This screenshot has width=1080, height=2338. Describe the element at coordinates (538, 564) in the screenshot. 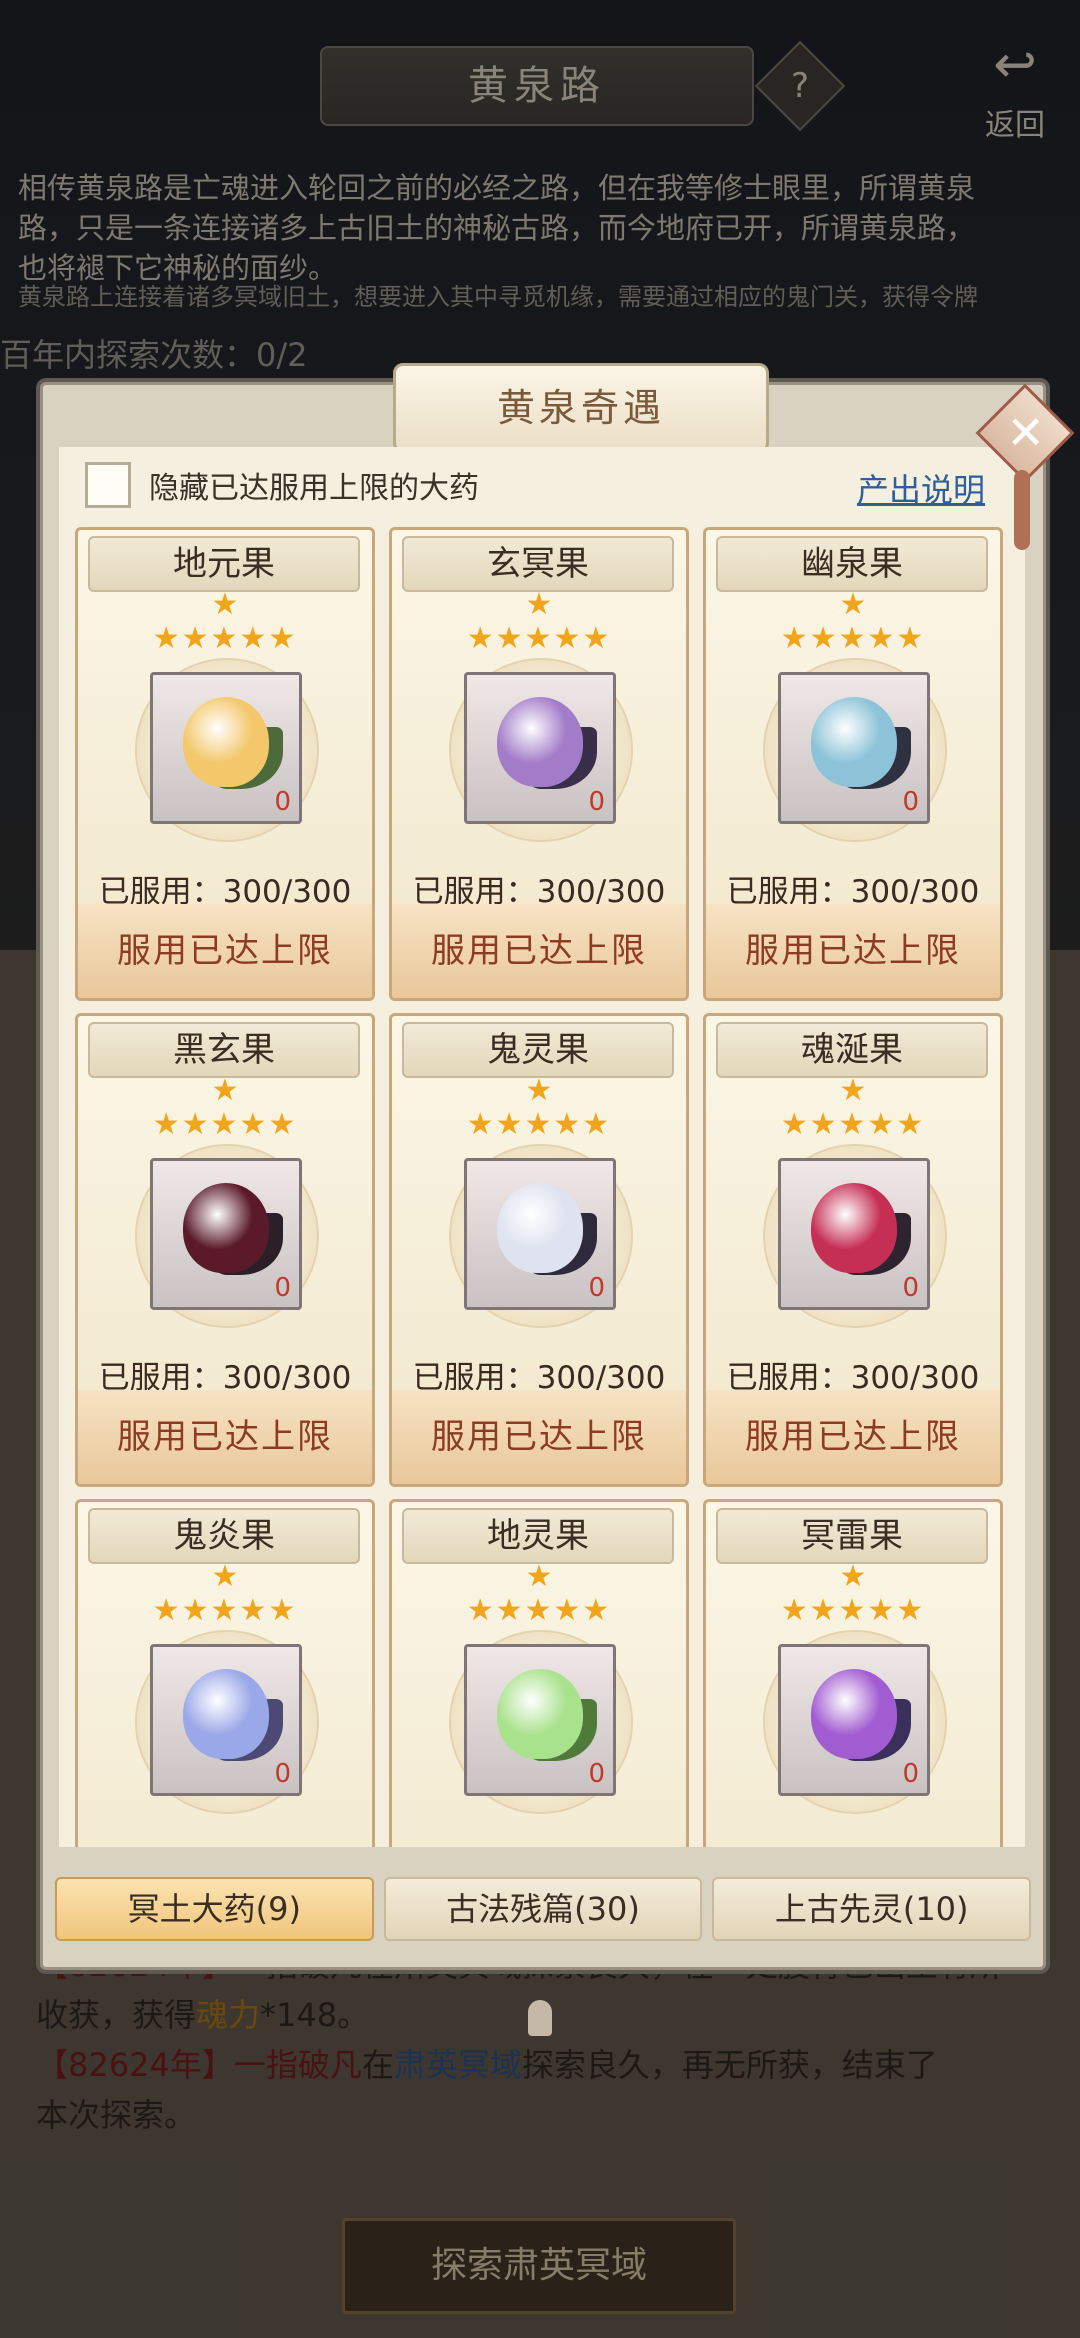

I see `item-name: 玄冥果` at that location.